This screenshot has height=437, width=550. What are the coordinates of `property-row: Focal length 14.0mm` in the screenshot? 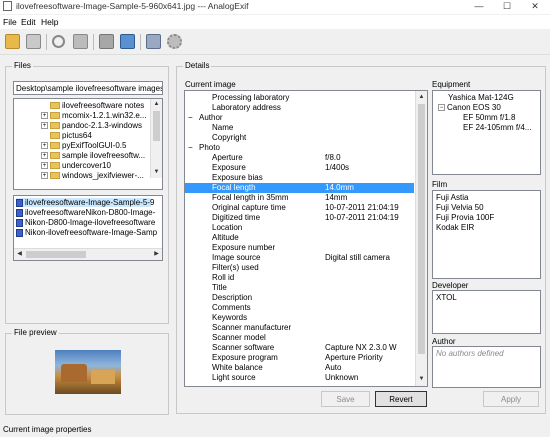 It's located at (299, 188).